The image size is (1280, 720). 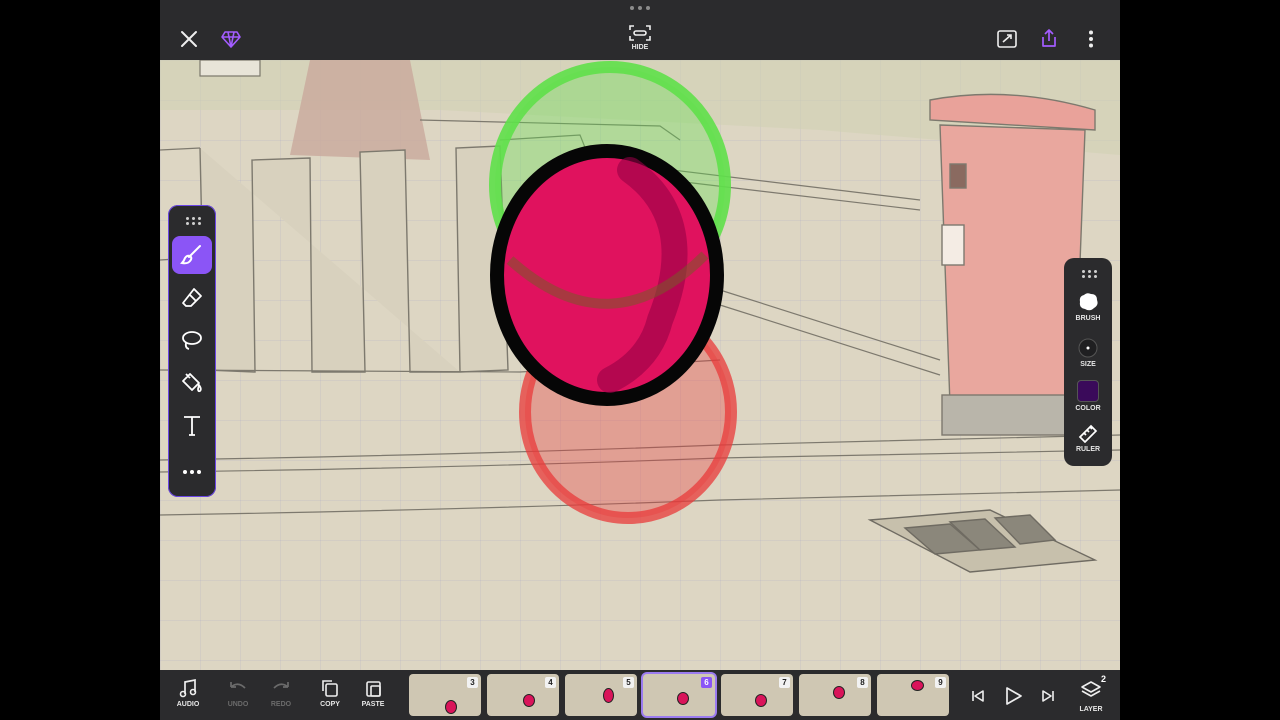 I want to click on brush-type-button: BRUSH, so click(x=1088, y=307).